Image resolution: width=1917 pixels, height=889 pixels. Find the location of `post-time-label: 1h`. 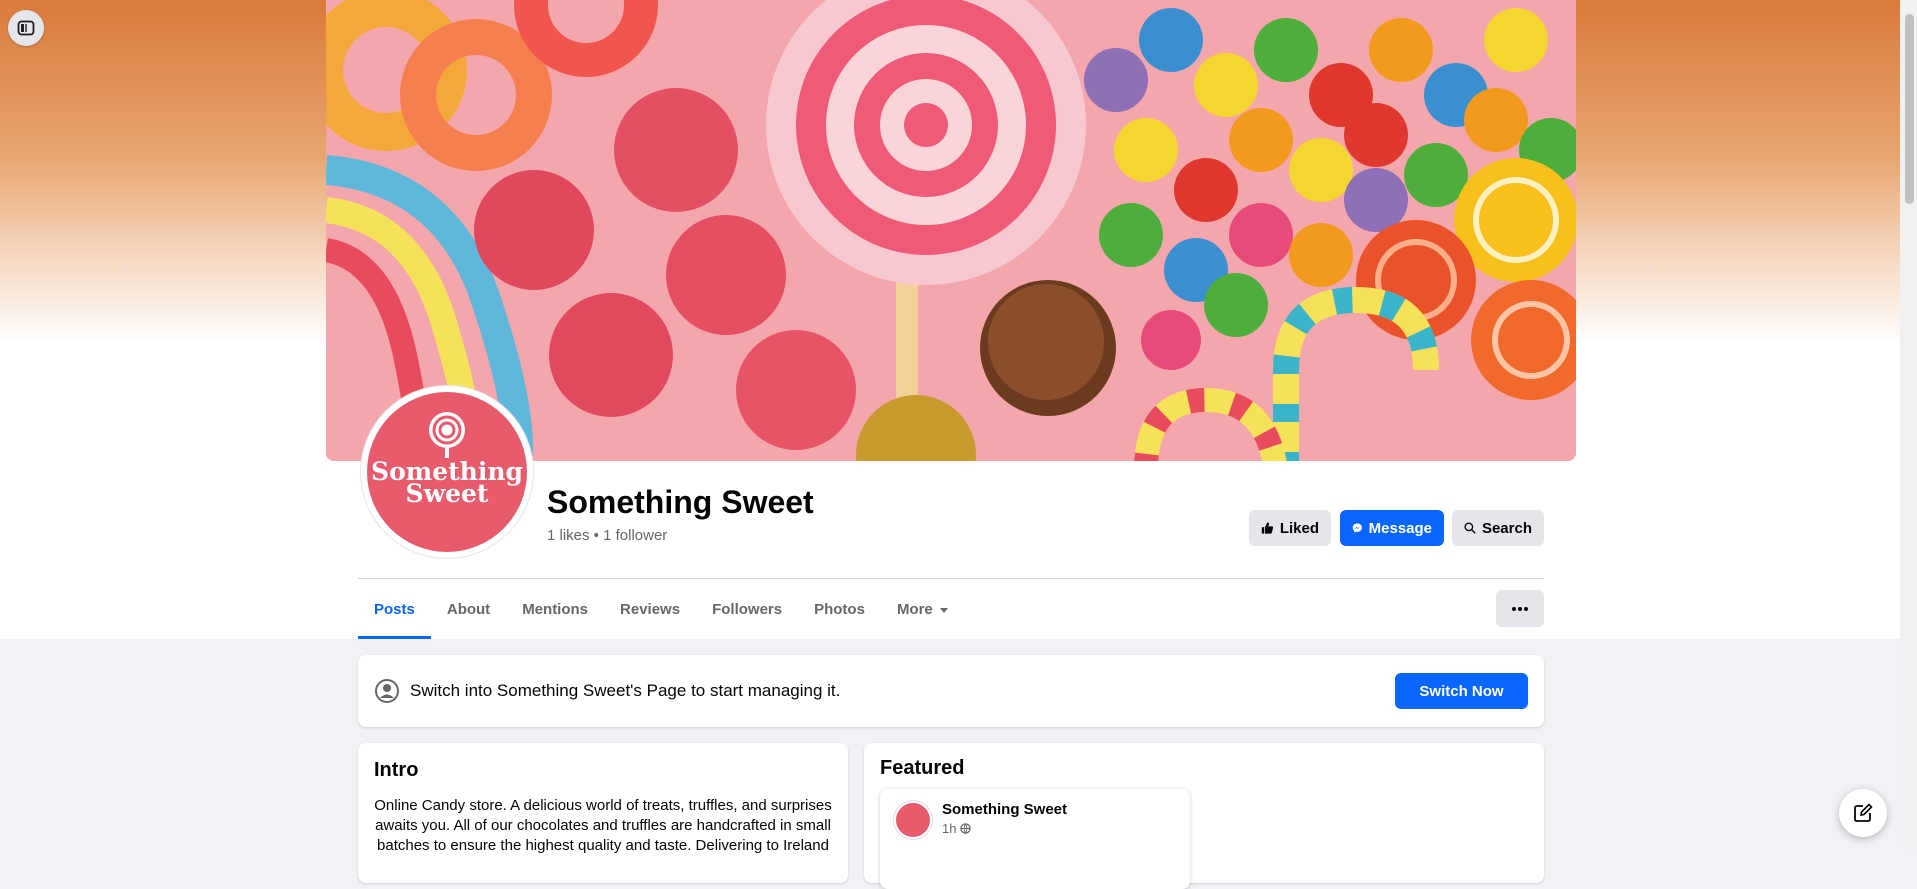

post-time-label: 1h is located at coordinates (949, 828).